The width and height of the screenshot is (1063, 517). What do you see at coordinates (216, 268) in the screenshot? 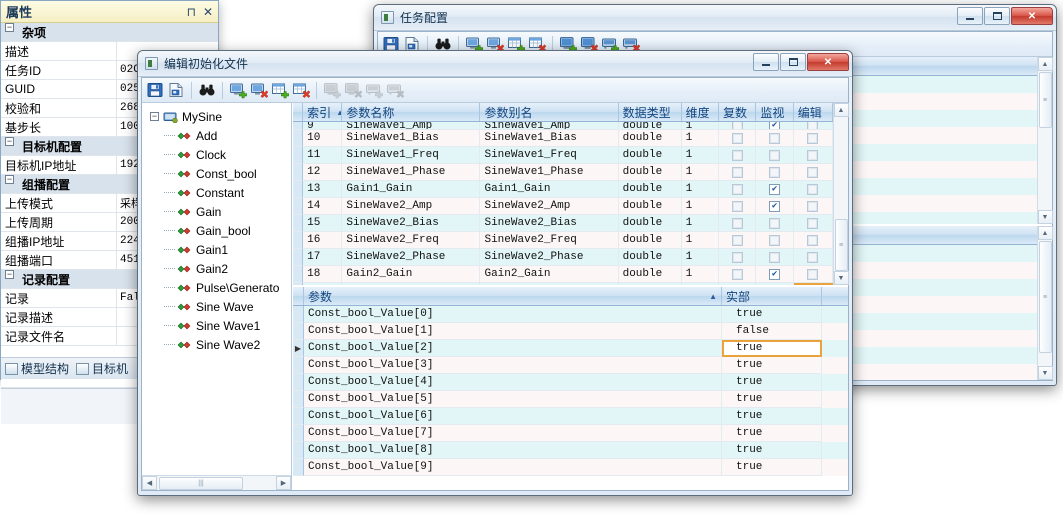
I see `tree-node: Gain2` at bounding box center [216, 268].